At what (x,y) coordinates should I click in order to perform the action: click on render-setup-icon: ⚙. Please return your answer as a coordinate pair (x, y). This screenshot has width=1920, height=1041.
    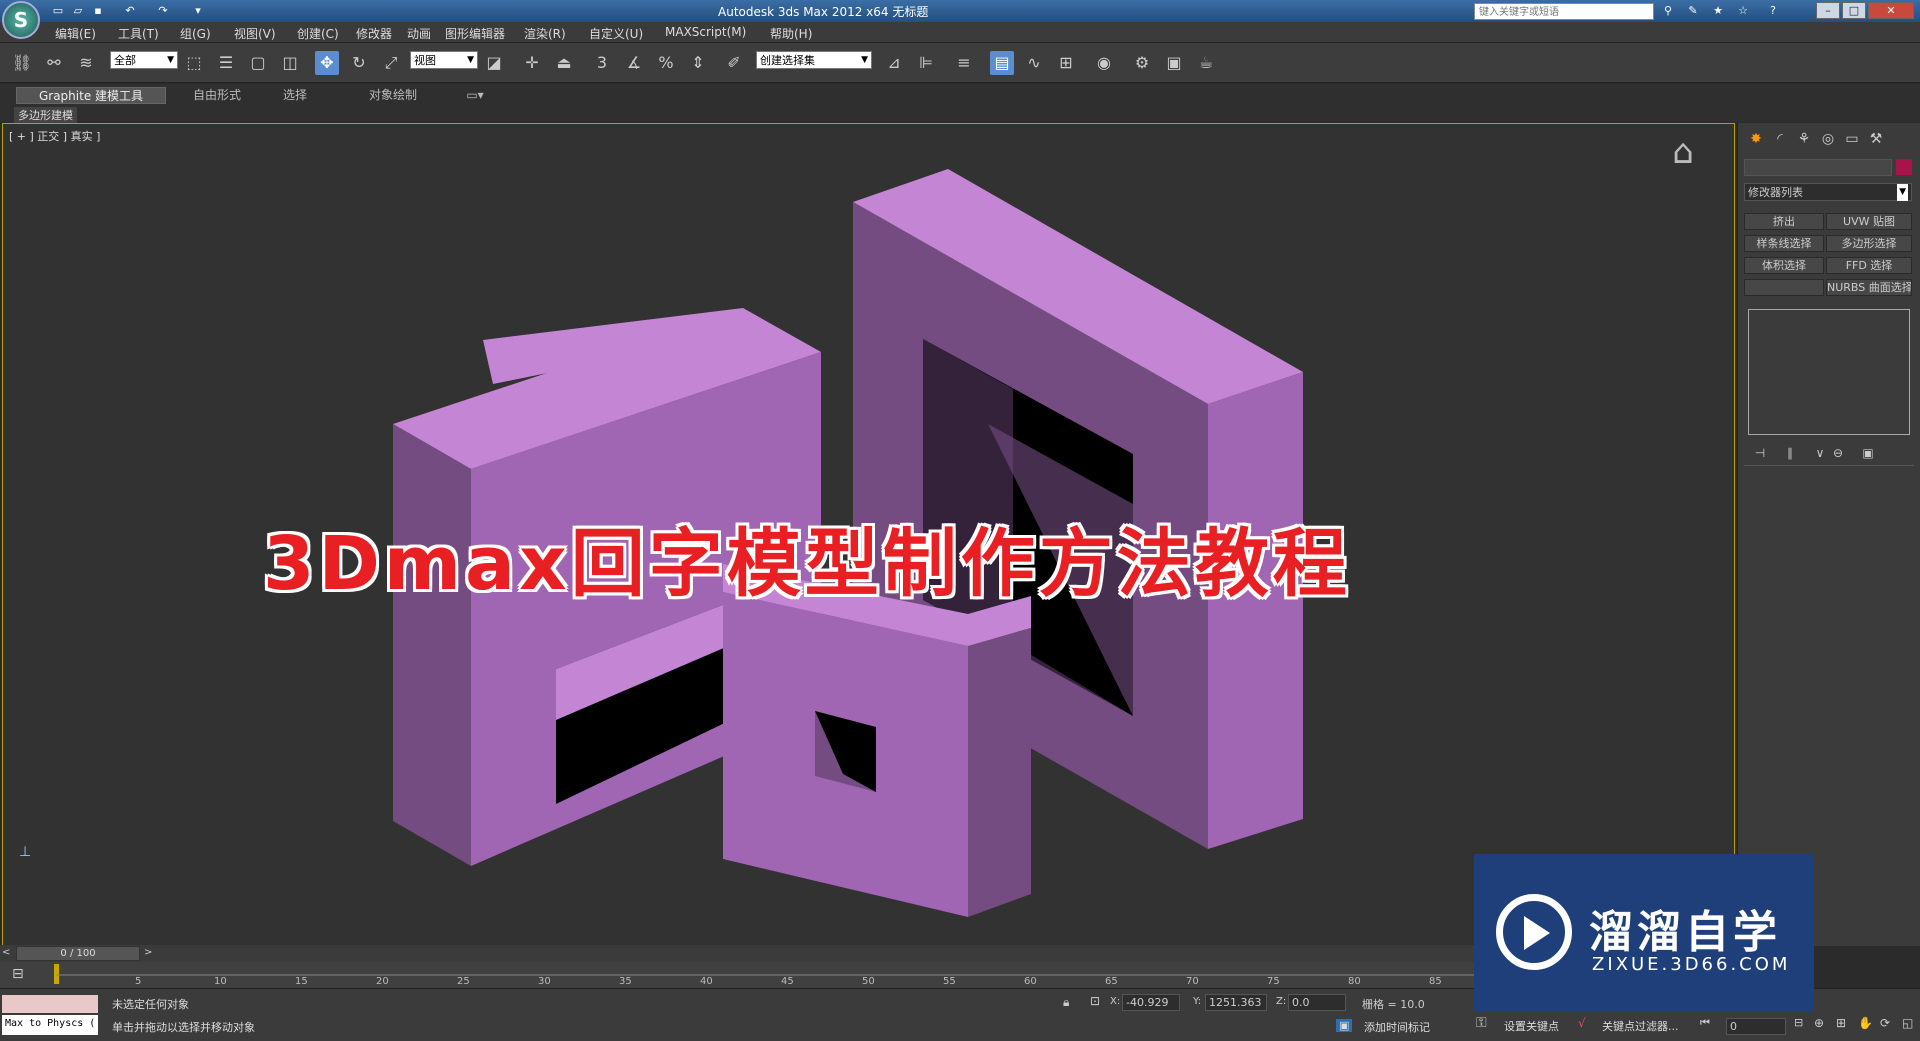
    Looking at the image, I should click on (1142, 63).